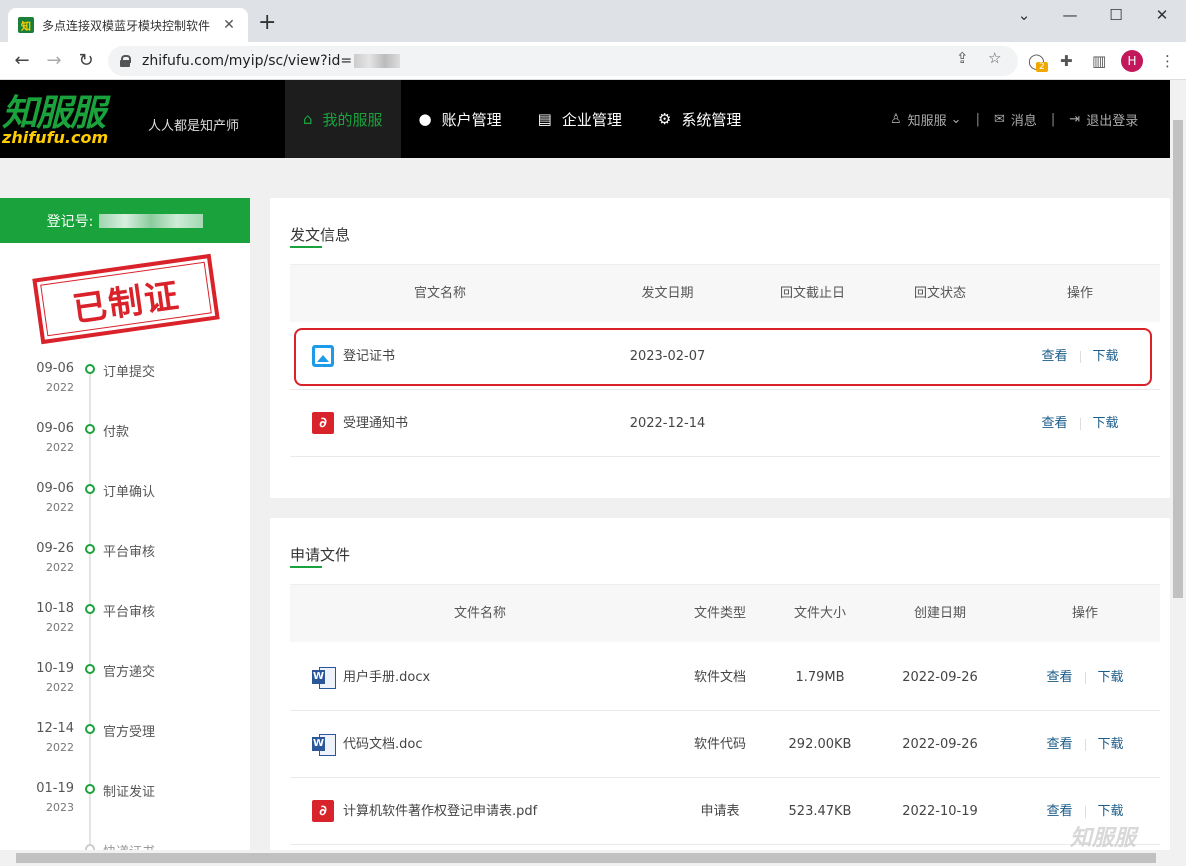 The height and width of the screenshot is (866, 1186). I want to click on reply-status, so click(940, 423).